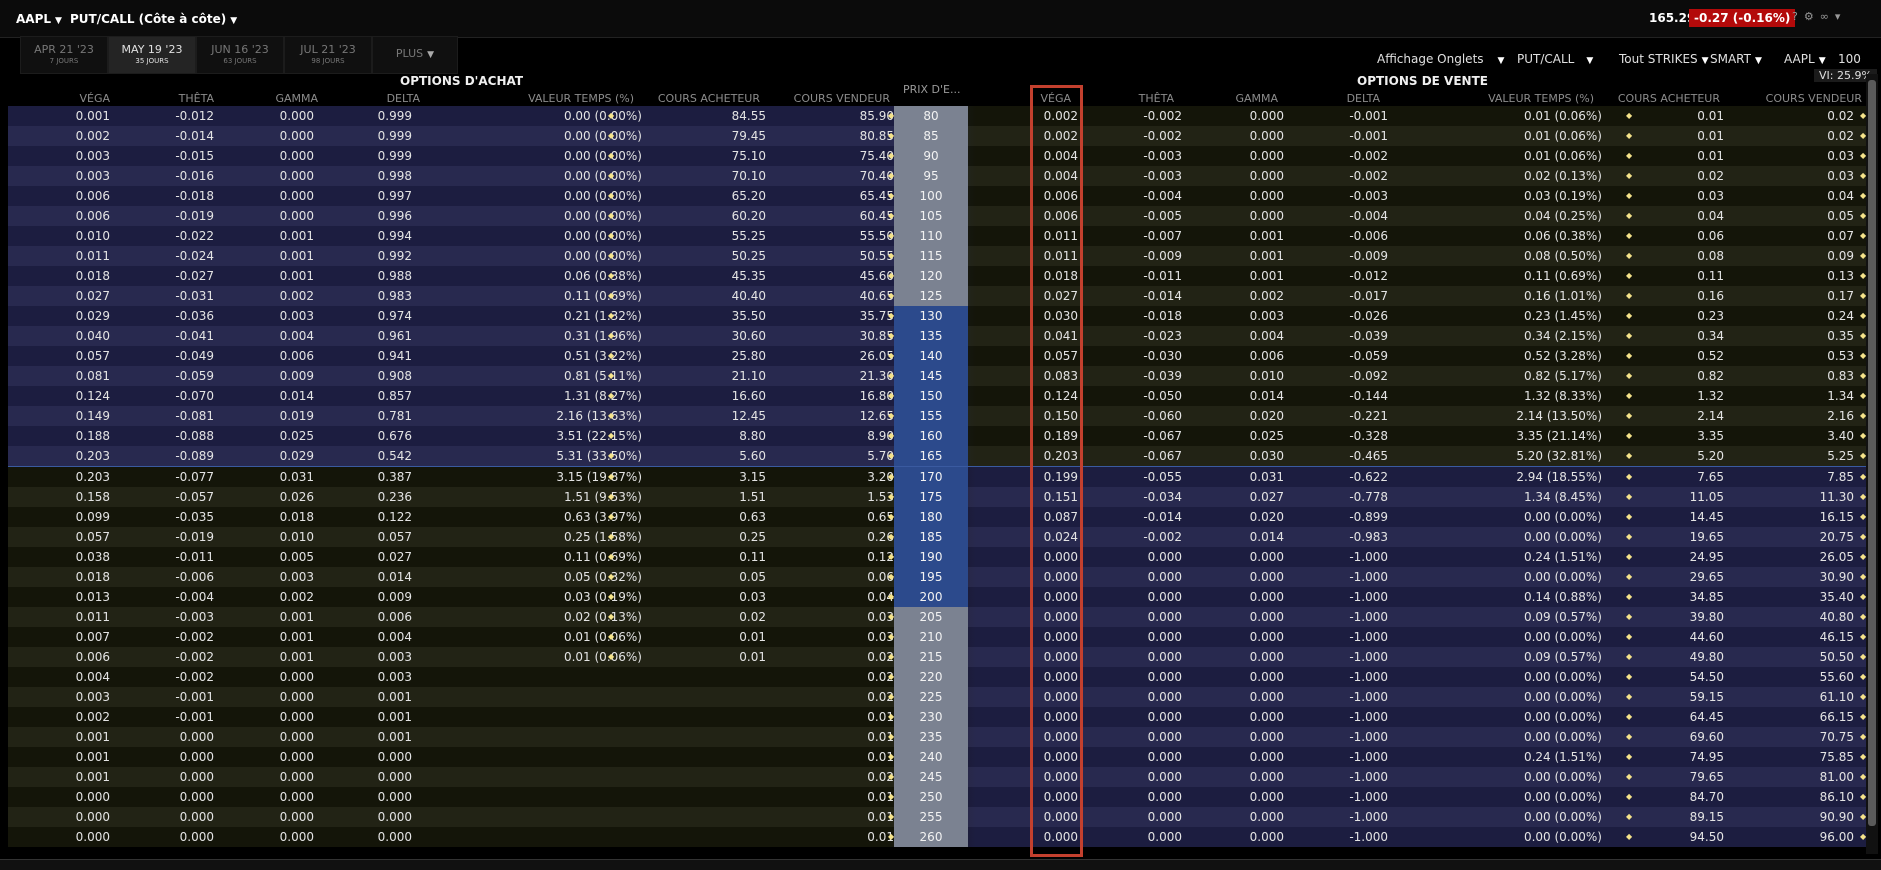 Image resolution: width=1881 pixels, height=870 pixels. I want to click on strike-cell: 170, so click(931, 477).